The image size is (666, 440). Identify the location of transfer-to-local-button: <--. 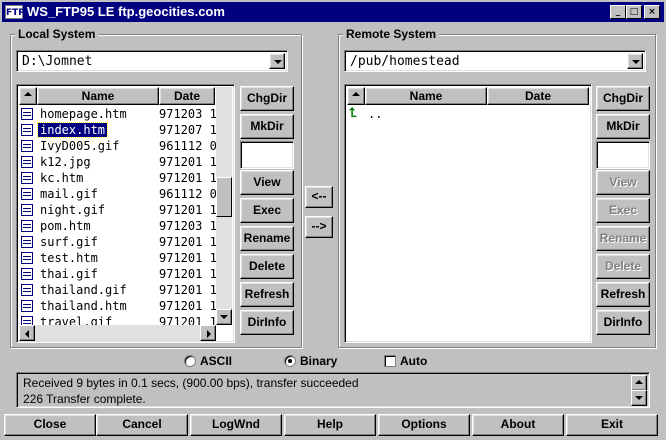
(319, 197).